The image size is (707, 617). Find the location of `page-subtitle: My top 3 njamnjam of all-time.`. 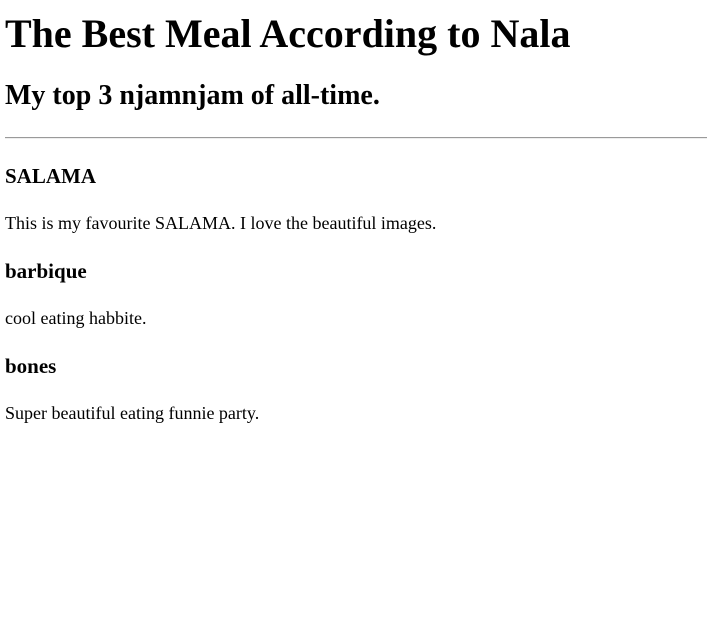

page-subtitle: My top 3 njamnjam of all-time. is located at coordinates (192, 95).